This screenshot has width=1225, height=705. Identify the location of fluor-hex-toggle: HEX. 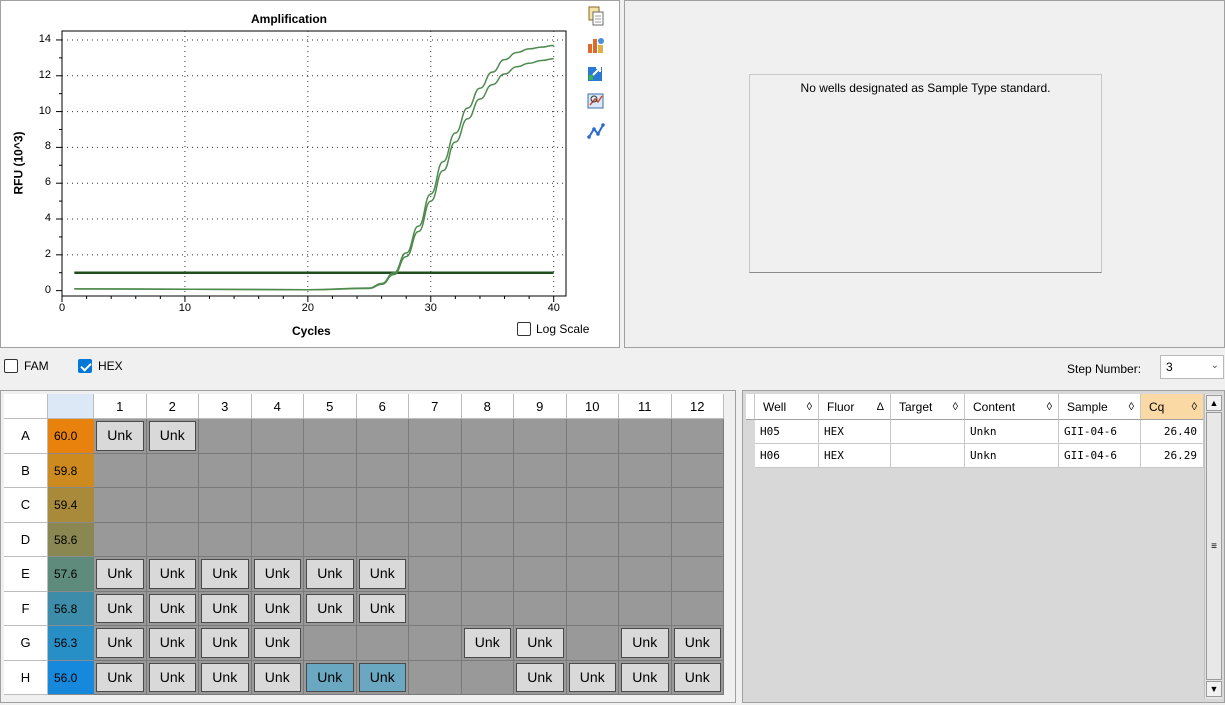
(100, 366).